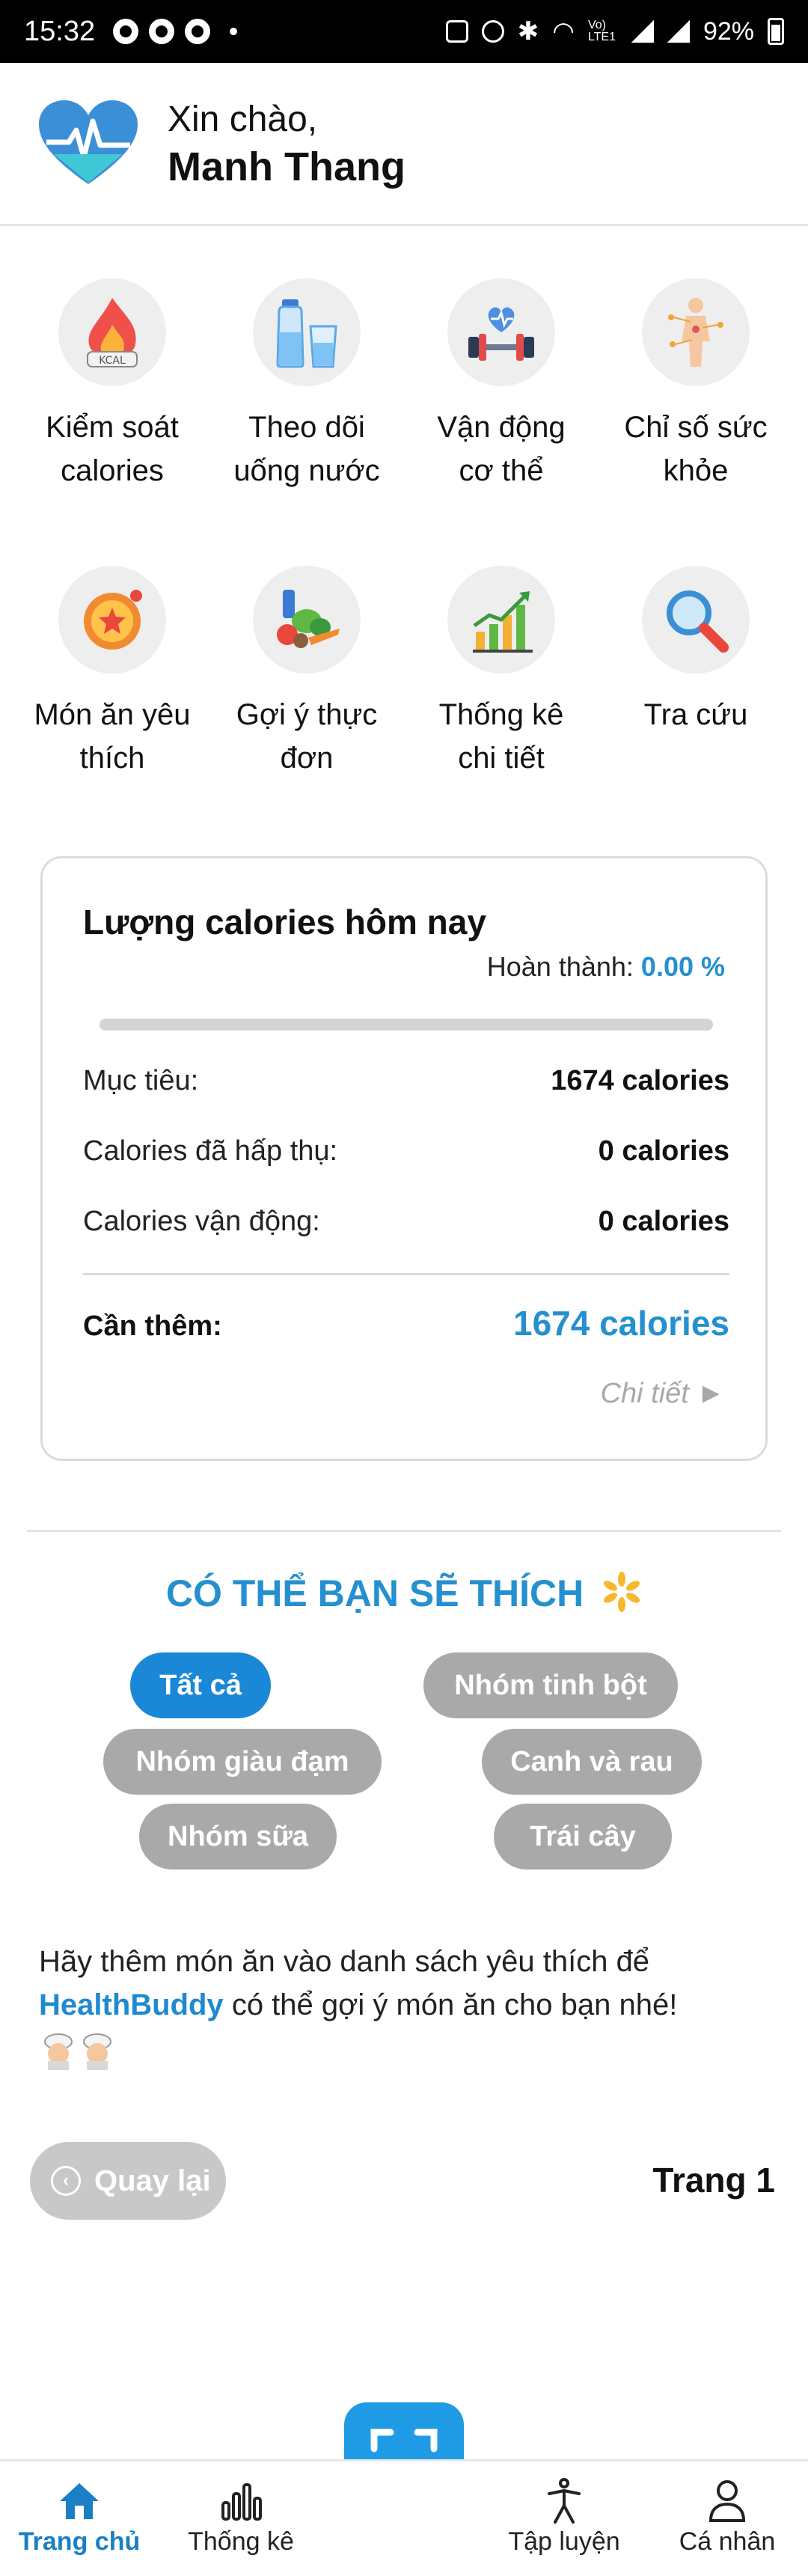 The height and width of the screenshot is (2576, 808). Describe the element at coordinates (306, 673) in the screenshot. I see `feature-menu-suggestion: Gợi ý thực đơn` at that location.